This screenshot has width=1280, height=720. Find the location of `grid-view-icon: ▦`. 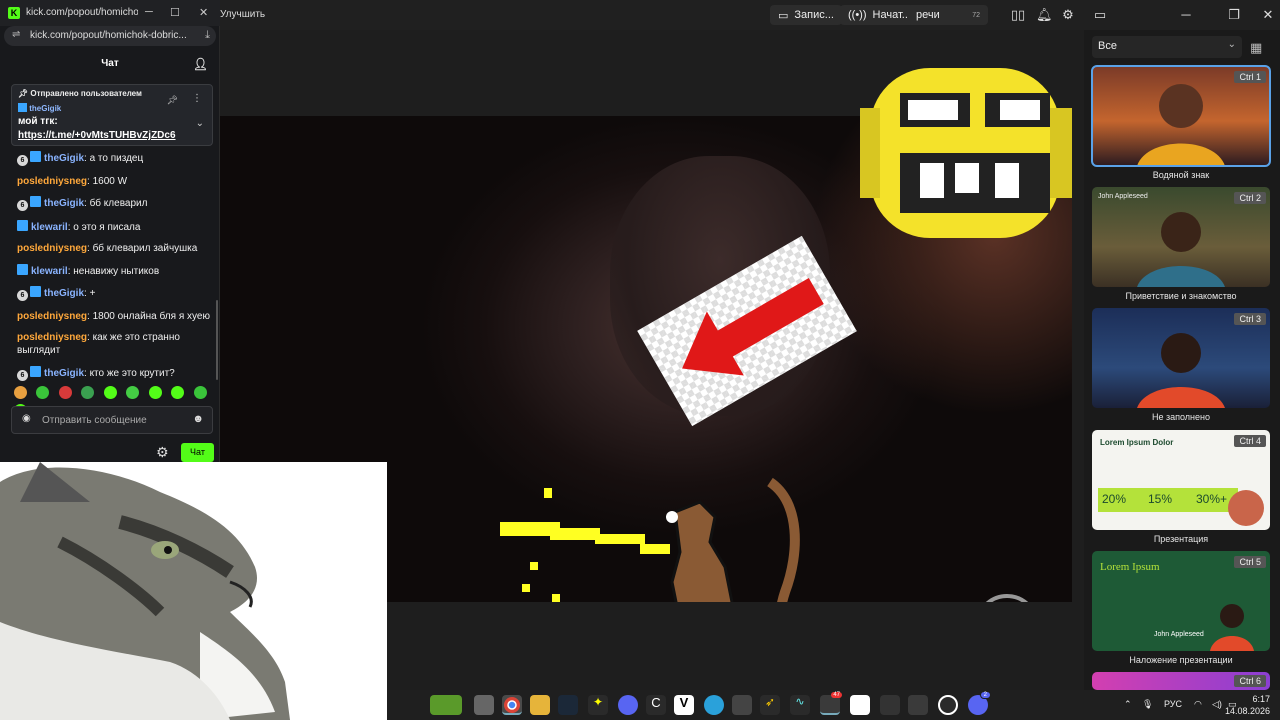

grid-view-icon: ▦ is located at coordinates (1256, 48).